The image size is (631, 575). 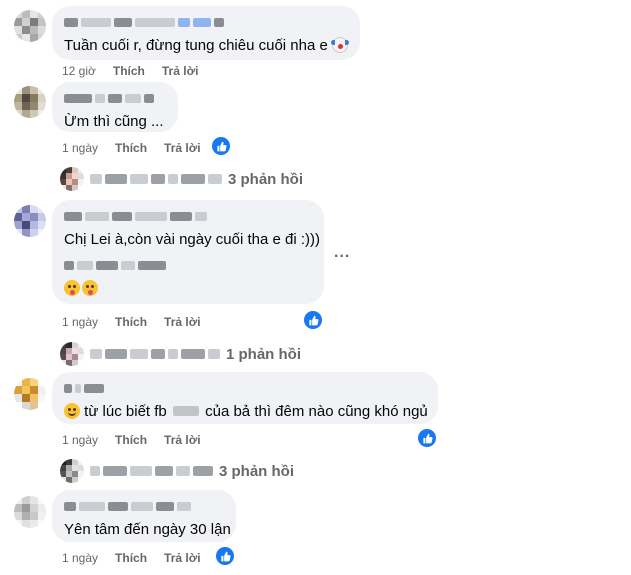 What do you see at coordinates (340, 45) in the screenshot?
I see `clown-face-icon` at bounding box center [340, 45].